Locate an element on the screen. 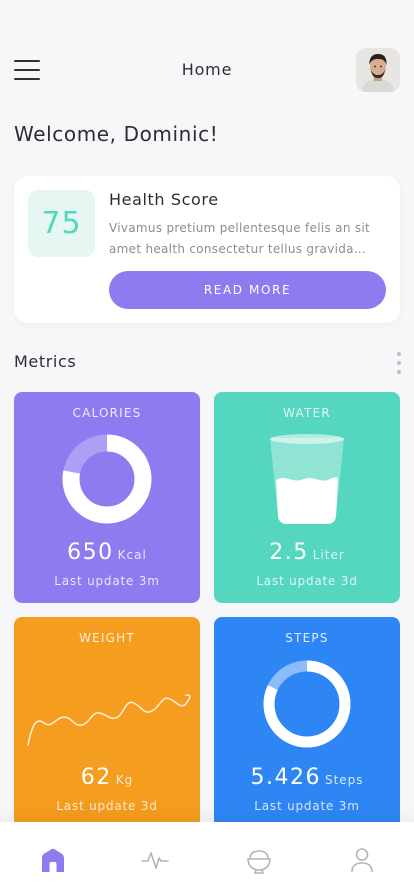  metric-tile-steps: STEPS 5.426 Steps Last update 3m is located at coordinates (307, 722).